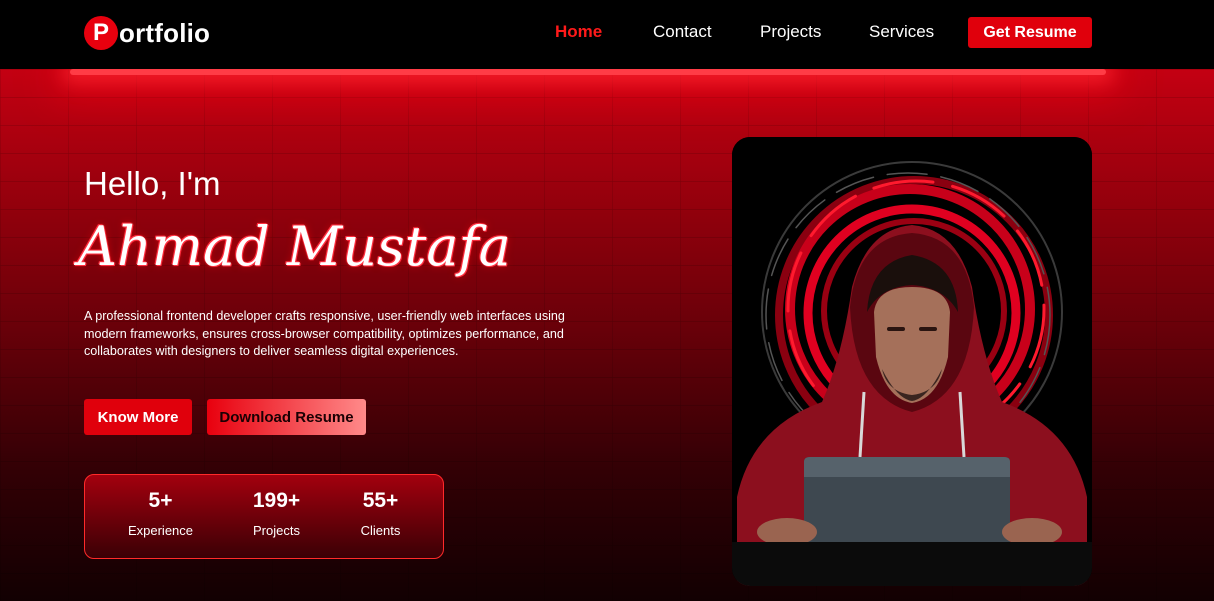 The height and width of the screenshot is (601, 1214). What do you see at coordinates (578, 32) in the screenshot?
I see `nav-link-home: Home` at bounding box center [578, 32].